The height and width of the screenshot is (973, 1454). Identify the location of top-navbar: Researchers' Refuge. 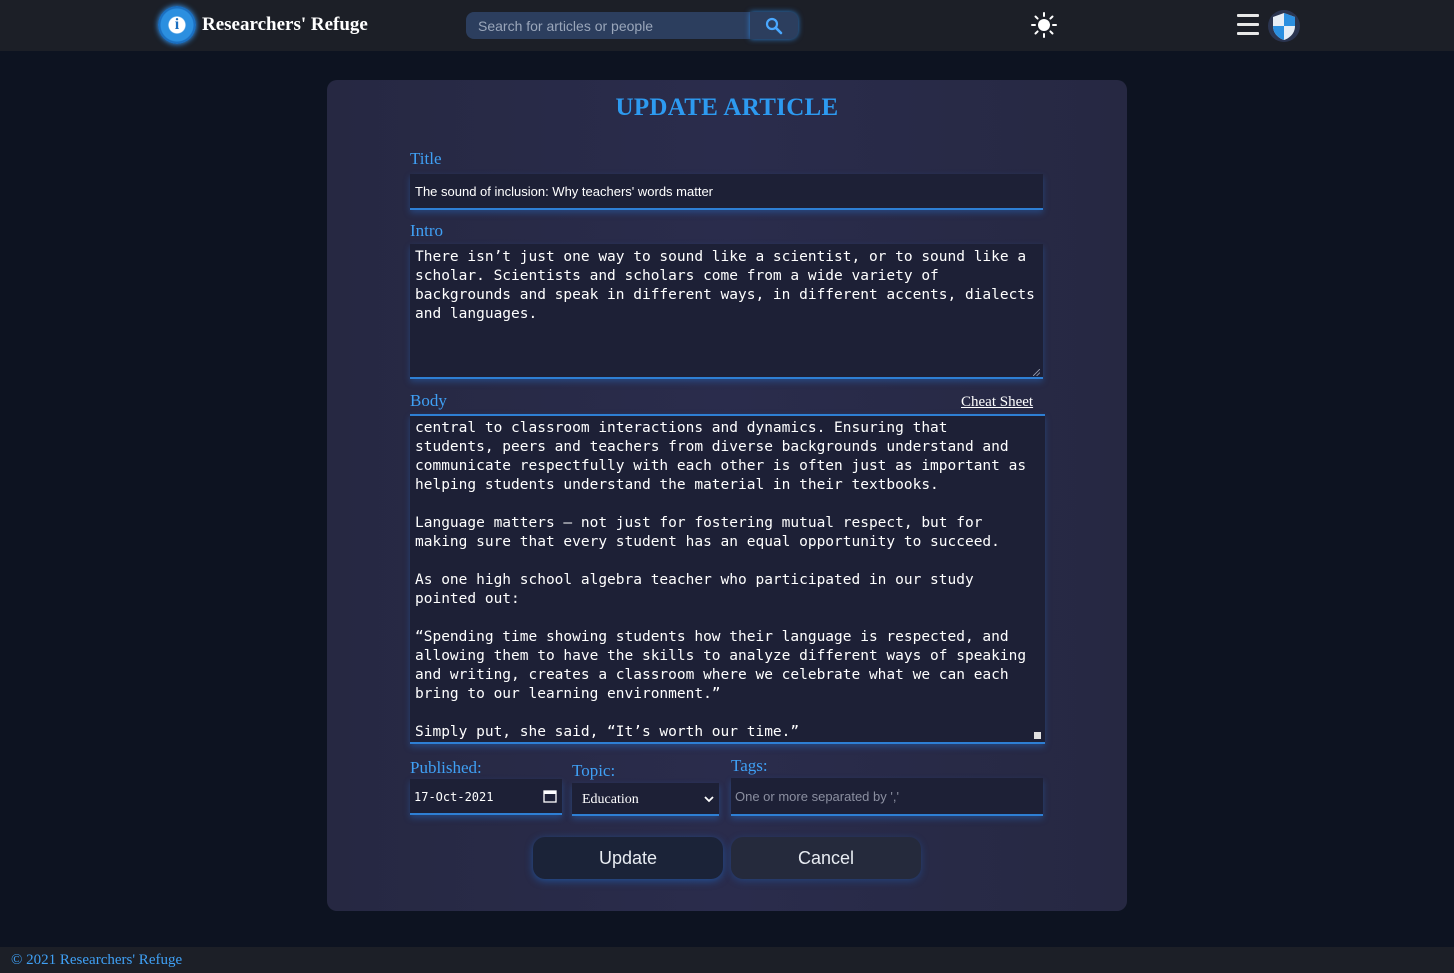
(727, 25).